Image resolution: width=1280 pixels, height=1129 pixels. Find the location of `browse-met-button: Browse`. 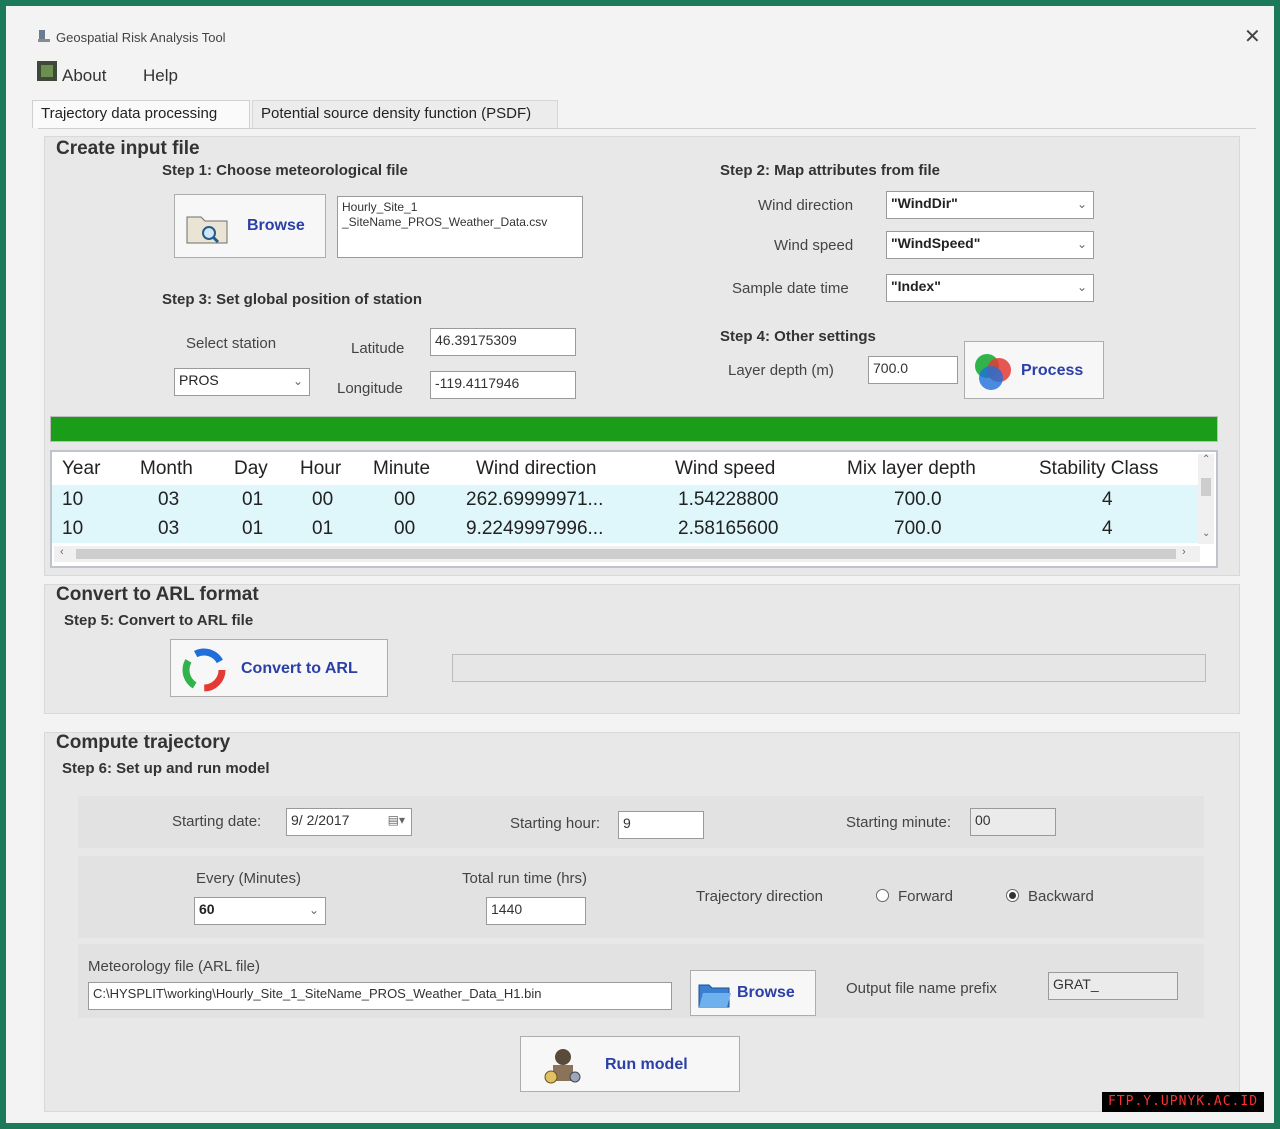

browse-met-button: Browse is located at coordinates (250, 226).